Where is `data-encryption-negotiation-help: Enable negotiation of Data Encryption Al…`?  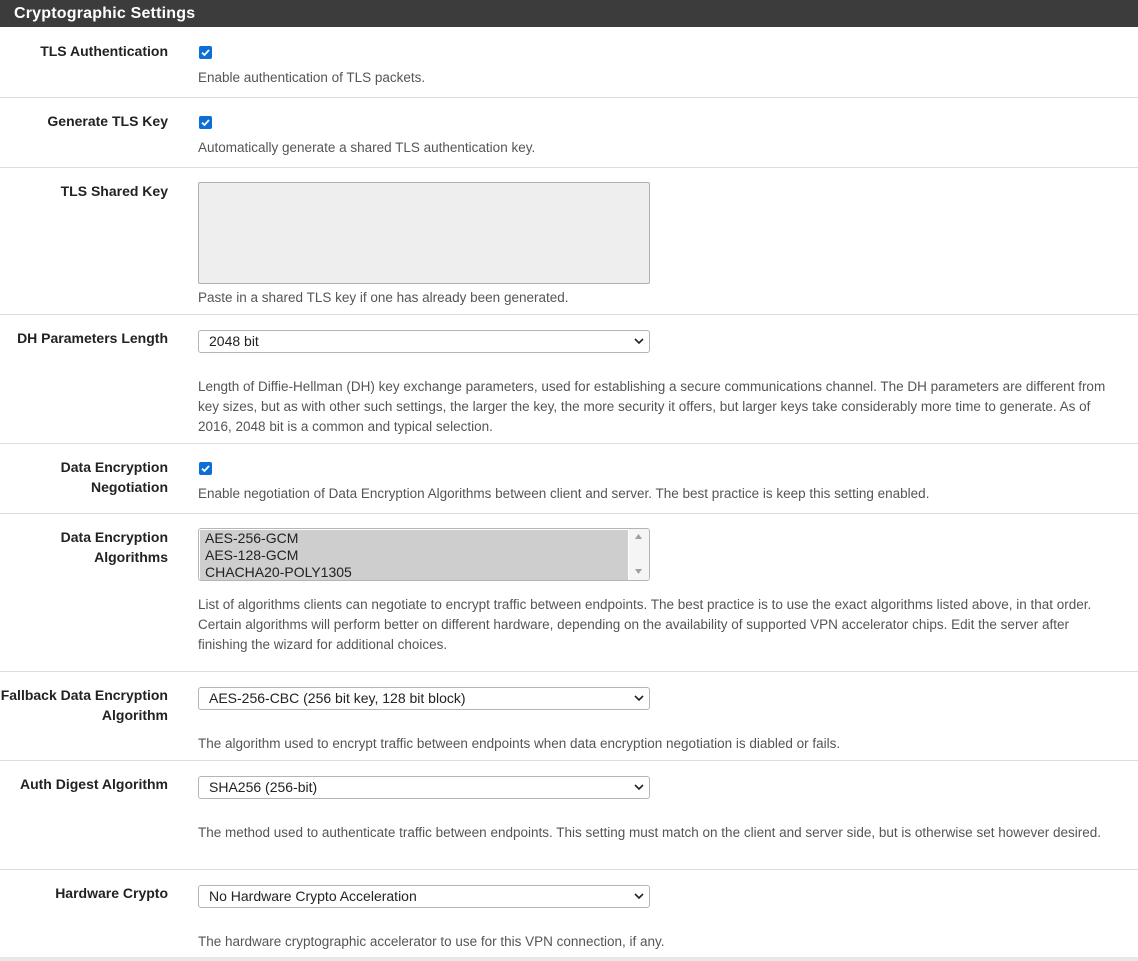 data-encryption-negotiation-help: Enable negotiation of Data Encryption Al… is located at coordinates (564, 493).